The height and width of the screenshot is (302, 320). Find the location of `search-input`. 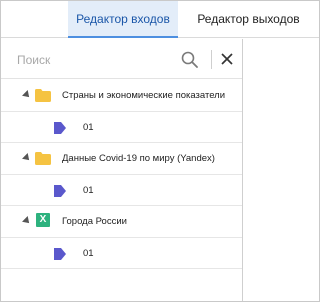

search-input is located at coordinates (92, 60).